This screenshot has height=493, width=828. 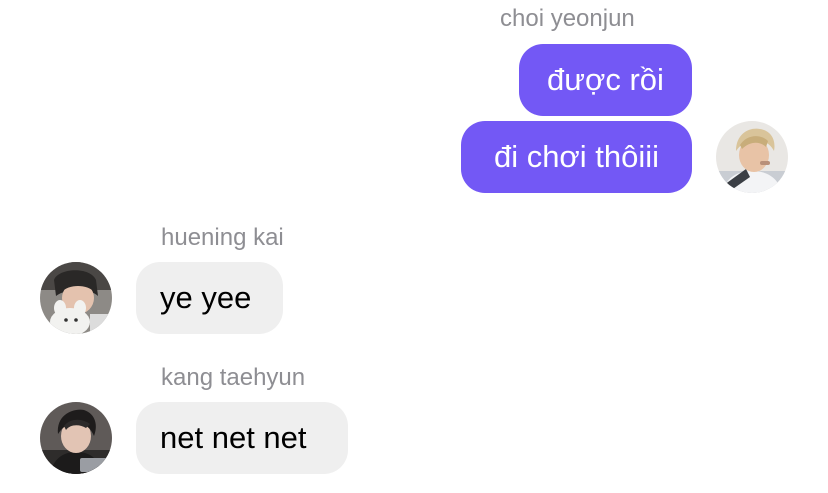 I want to click on message-bubble-incoming: ye yee, so click(x=209, y=298).